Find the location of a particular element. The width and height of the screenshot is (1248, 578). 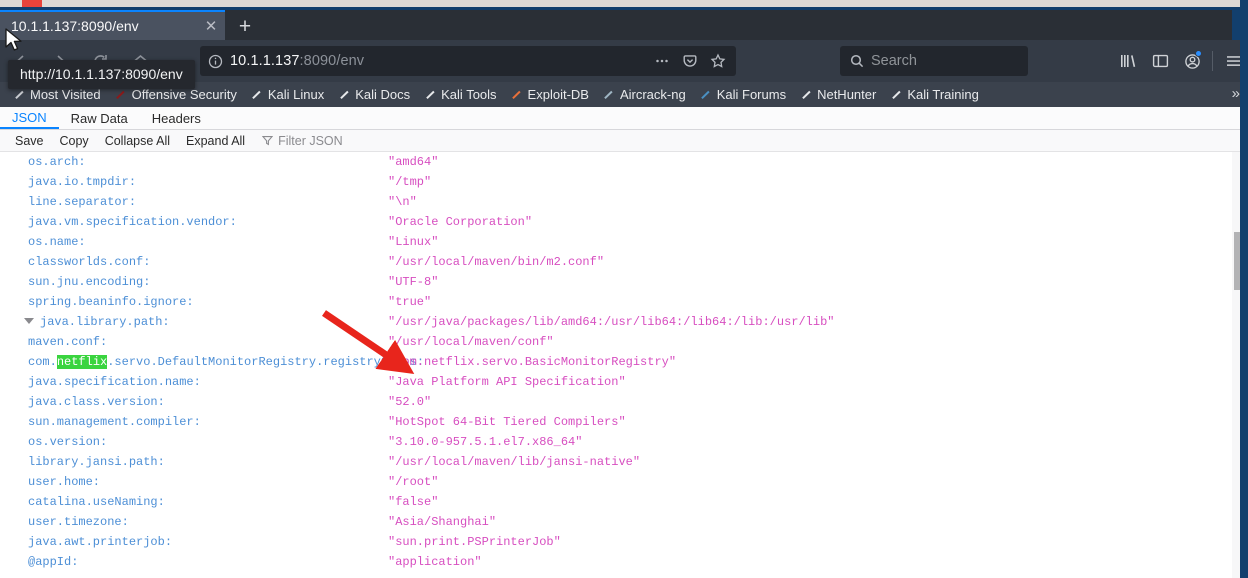

chevron-down-icon is located at coordinates (29, 321).